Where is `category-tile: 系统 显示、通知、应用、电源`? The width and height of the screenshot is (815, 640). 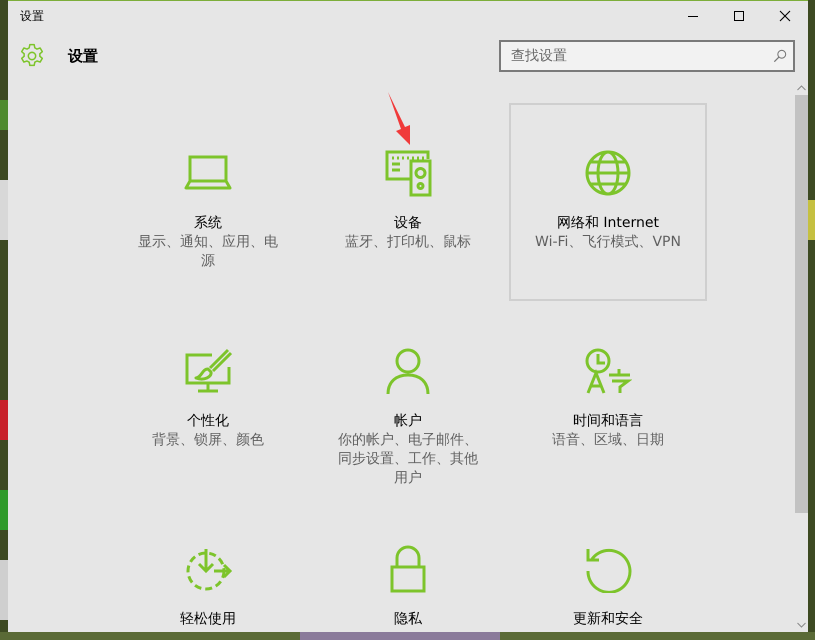 category-tile: 系统 显示、通知、应用、电源 is located at coordinates (208, 202).